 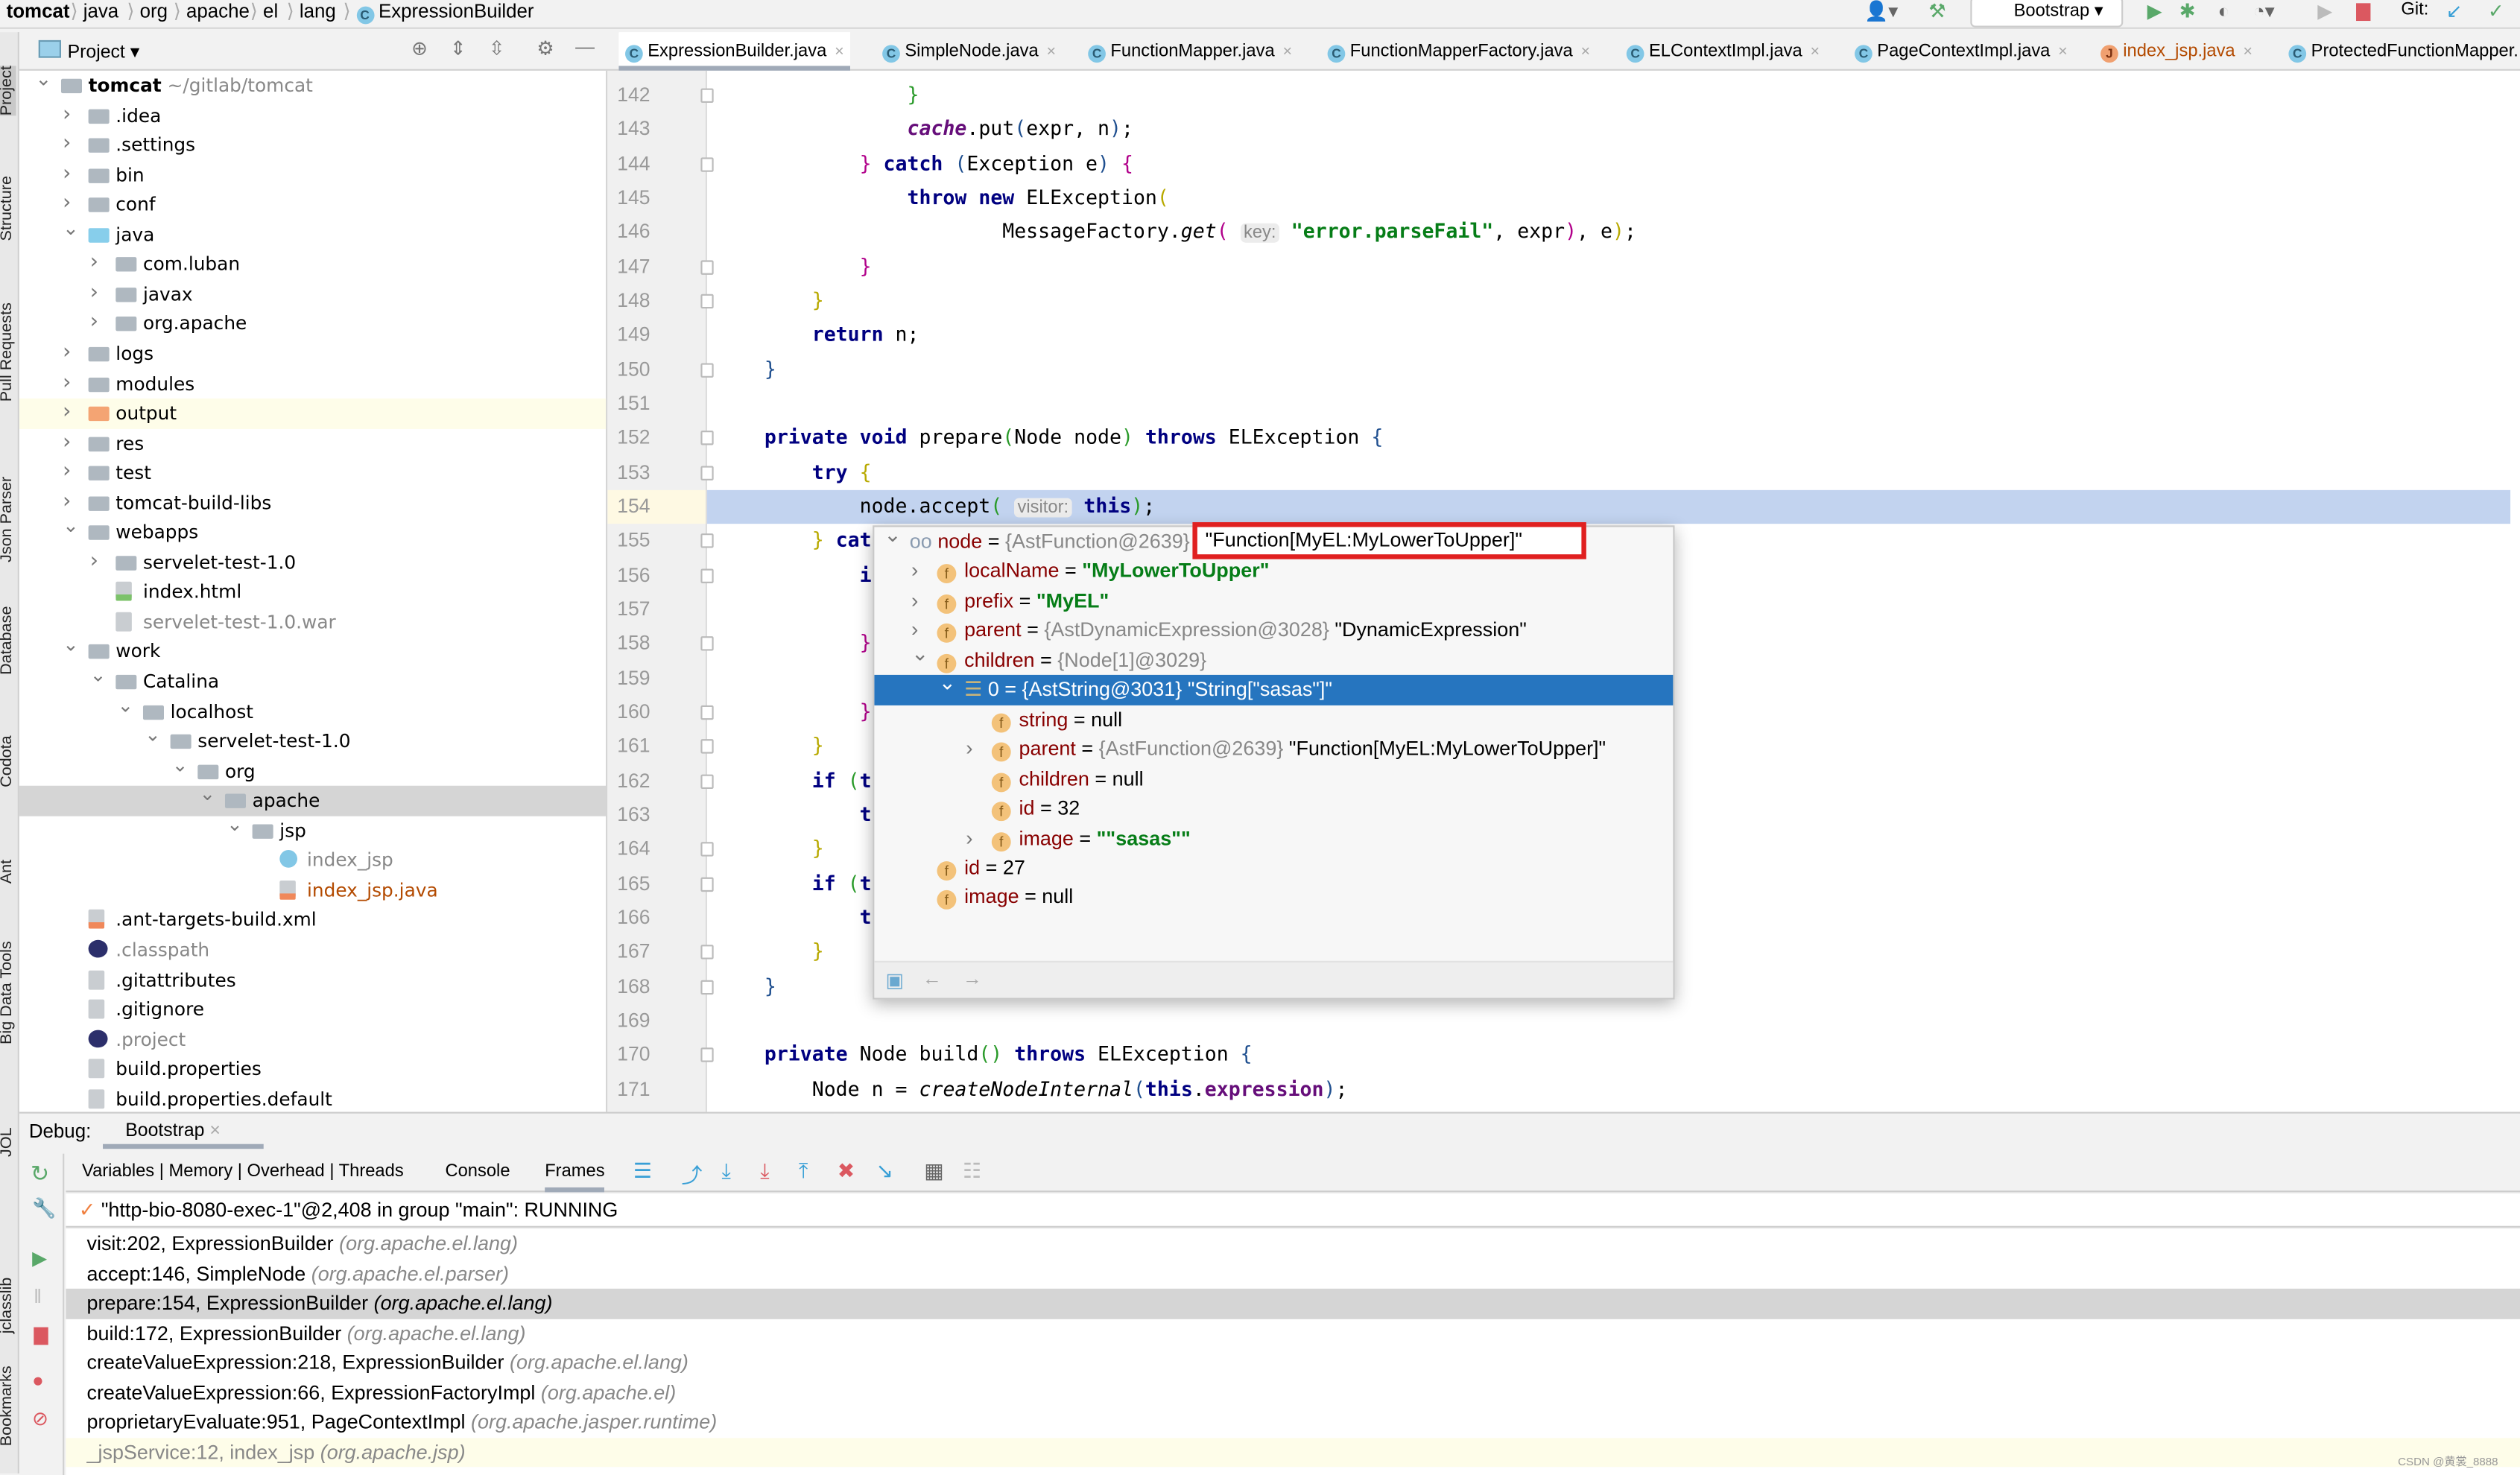 What do you see at coordinates (312, 920) in the screenshot?
I see `tree-item: .ant-targets-build.xml` at bounding box center [312, 920].